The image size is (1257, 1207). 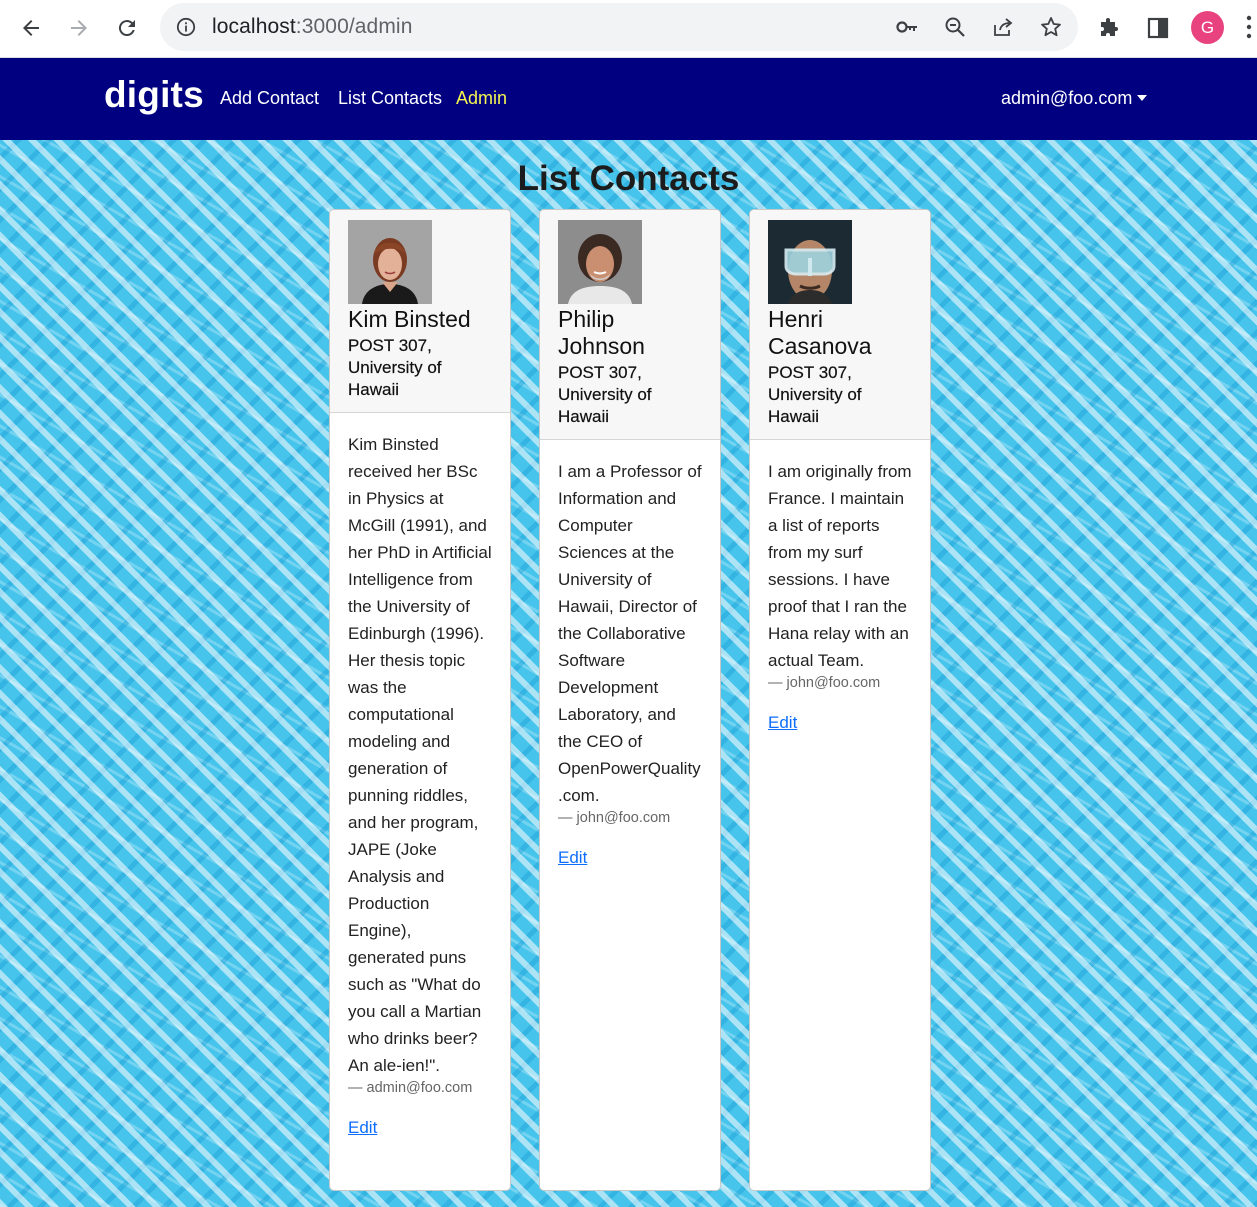 I want to click on star-icon, so click(x=1051, y=27).